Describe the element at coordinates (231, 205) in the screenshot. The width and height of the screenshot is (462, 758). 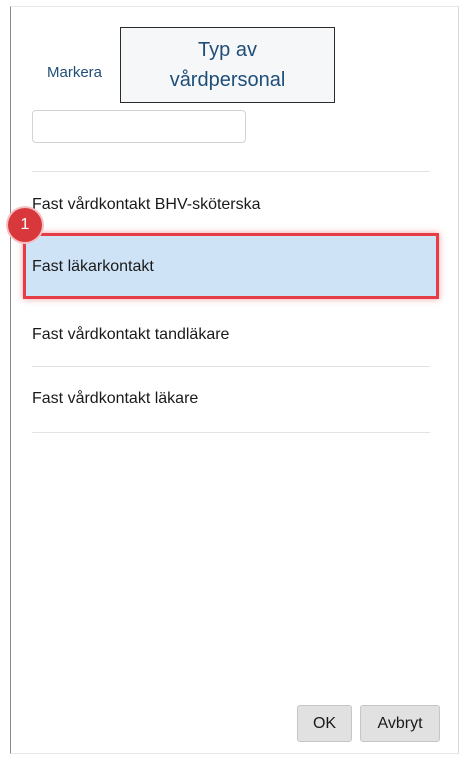
I see `list-item: Fast vårdkontakt BHV-sköterska` at that location.